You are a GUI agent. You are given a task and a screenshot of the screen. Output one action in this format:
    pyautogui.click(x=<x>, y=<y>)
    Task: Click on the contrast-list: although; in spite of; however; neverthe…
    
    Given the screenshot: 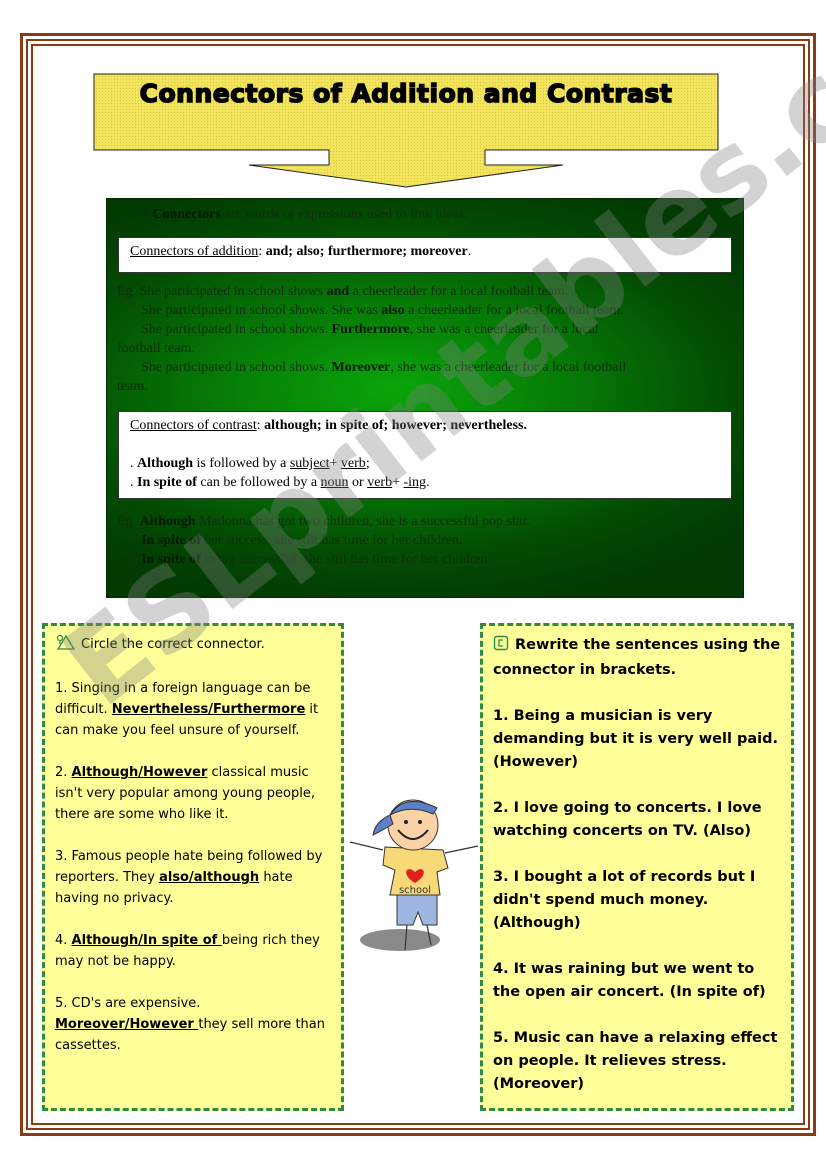 What is the action you would take?
    pyautogui.click(x=396, y=425)
    